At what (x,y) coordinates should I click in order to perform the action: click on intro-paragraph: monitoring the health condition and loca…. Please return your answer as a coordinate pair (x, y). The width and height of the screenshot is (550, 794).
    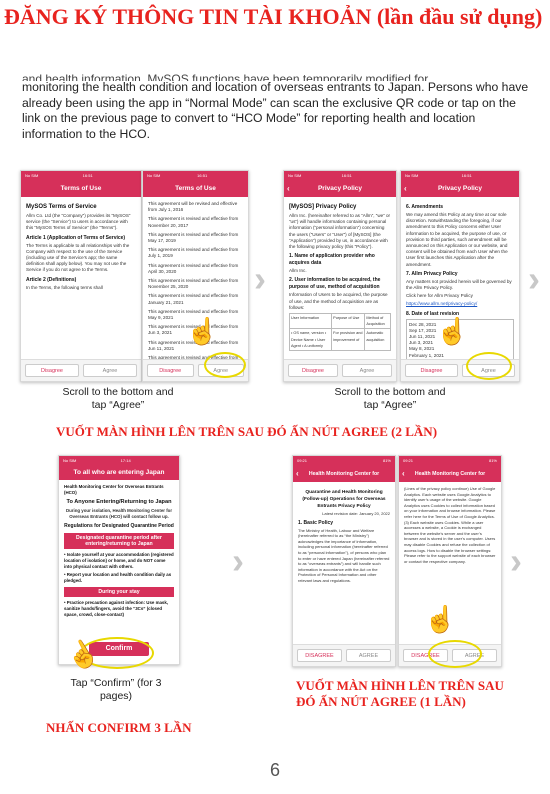
    Looking at the image, I should click on (275, 110).